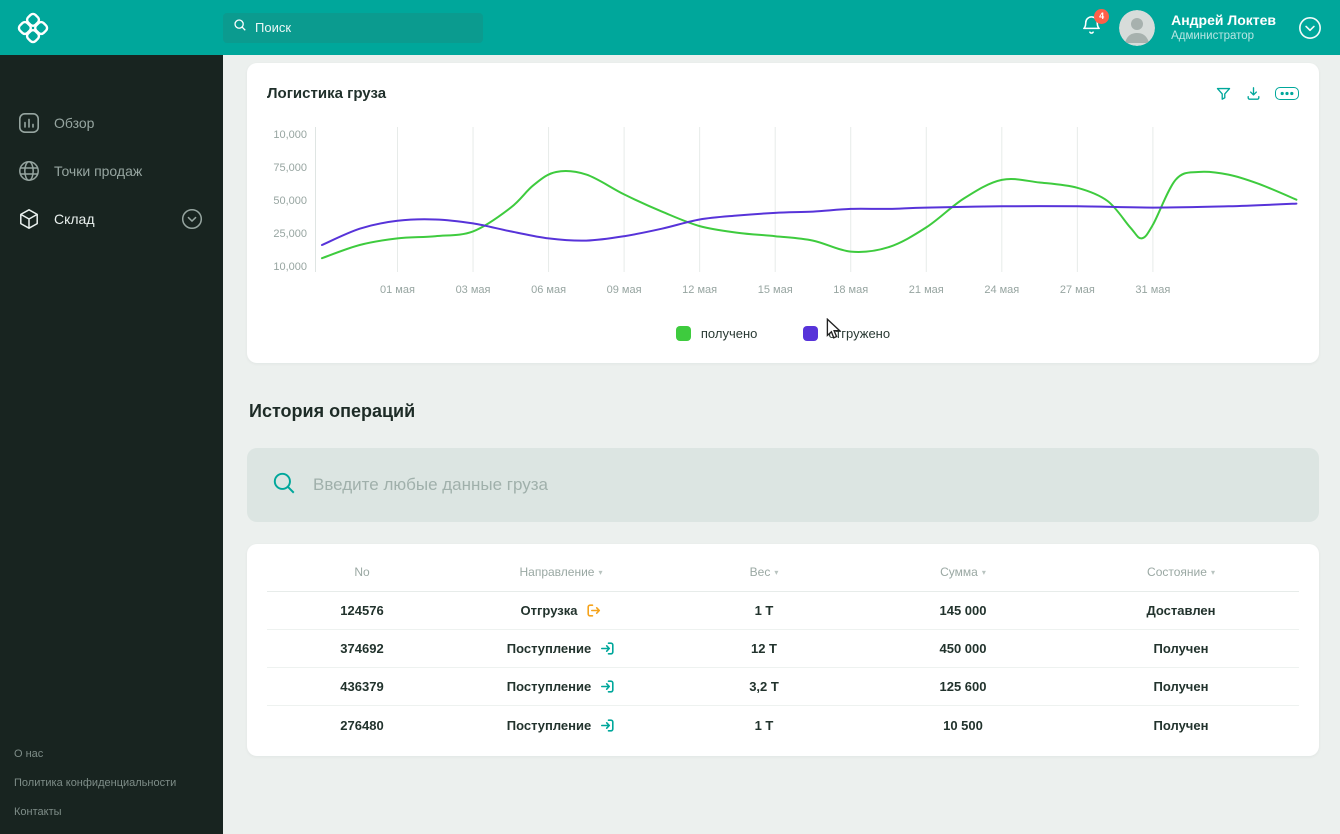  I want to click on column-header: Состояние ▾, so click(1181, 572).